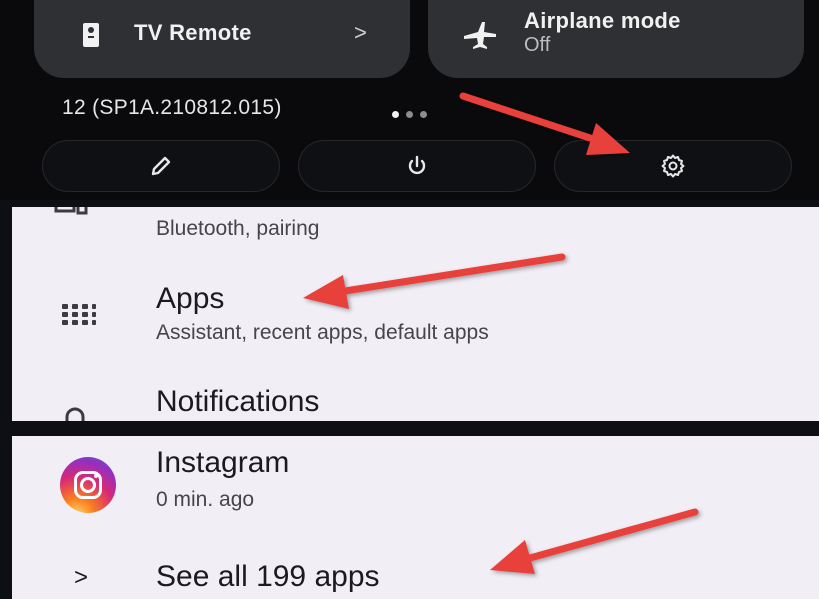  Describe the element at coordinates (413, 114) in the screenshot. I see `page-indicator` at that location.